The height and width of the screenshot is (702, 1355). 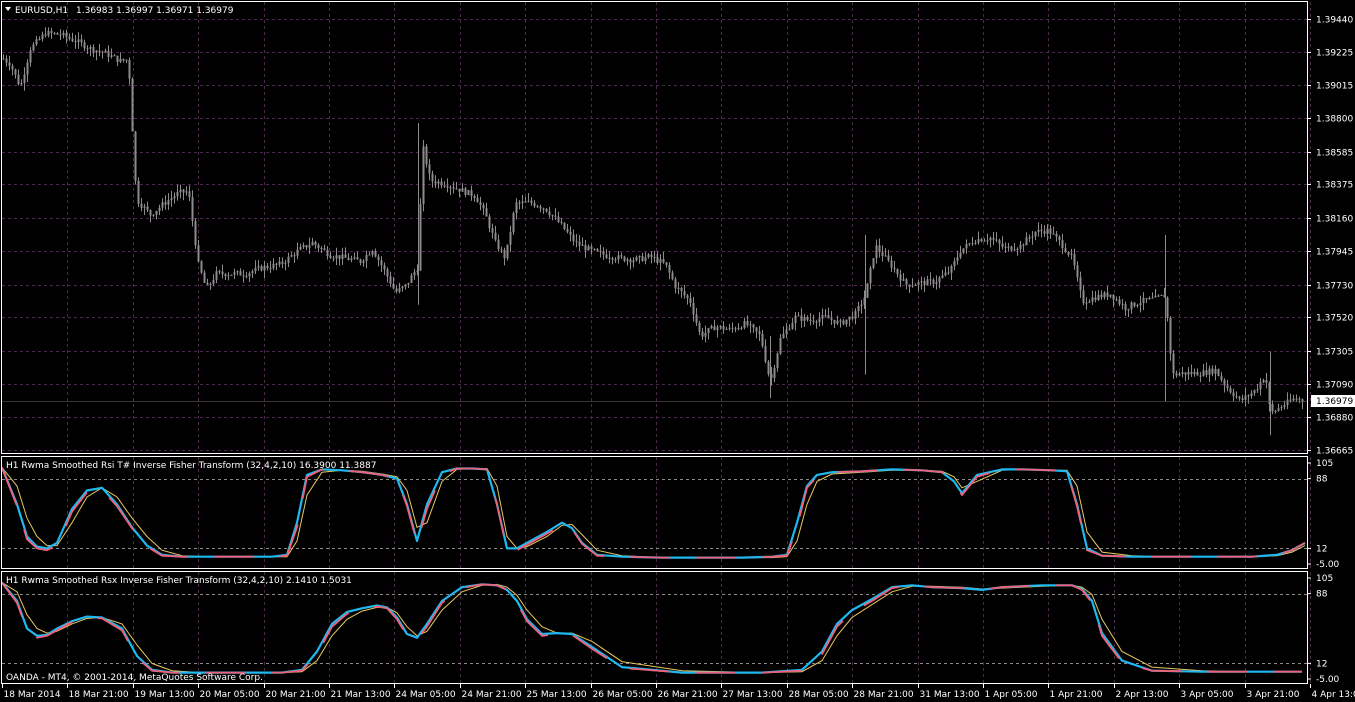 I want to click on time-tick-label: 31 Mar 13:00, so click(x=950, y=695).